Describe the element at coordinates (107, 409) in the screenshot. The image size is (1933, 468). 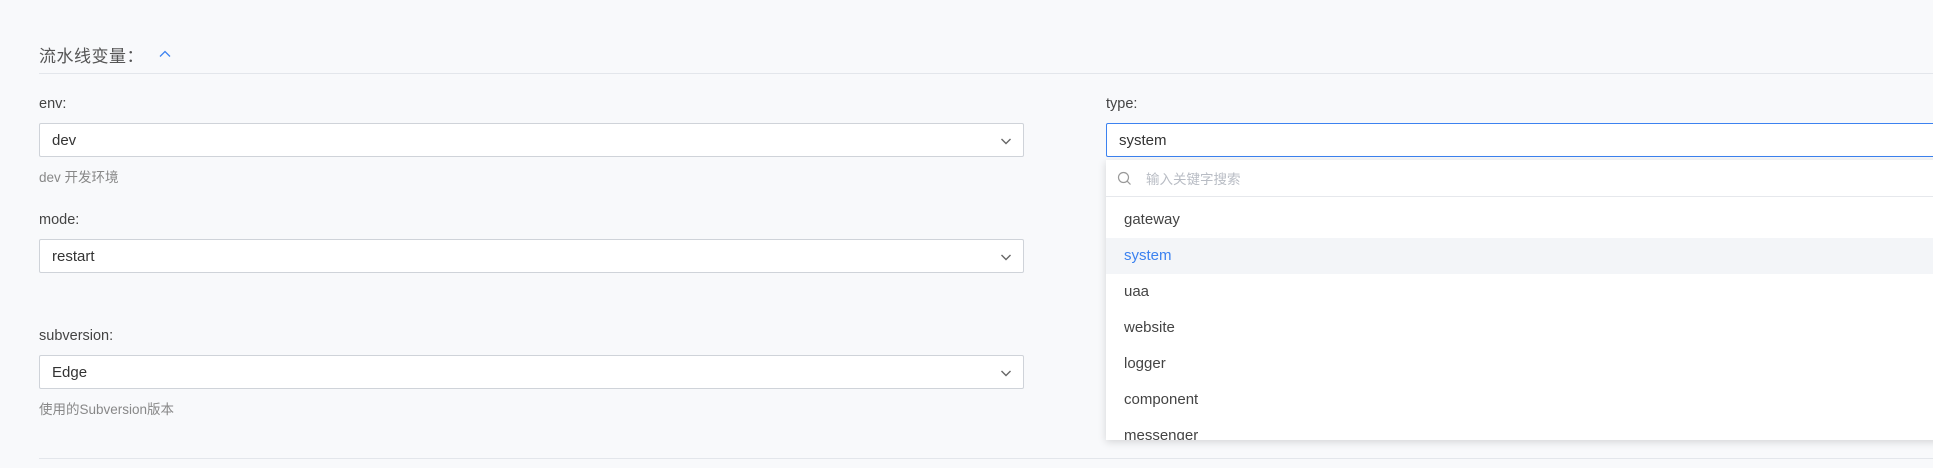
I see `subversion-hint: 使用的Subversion版本` at that location.